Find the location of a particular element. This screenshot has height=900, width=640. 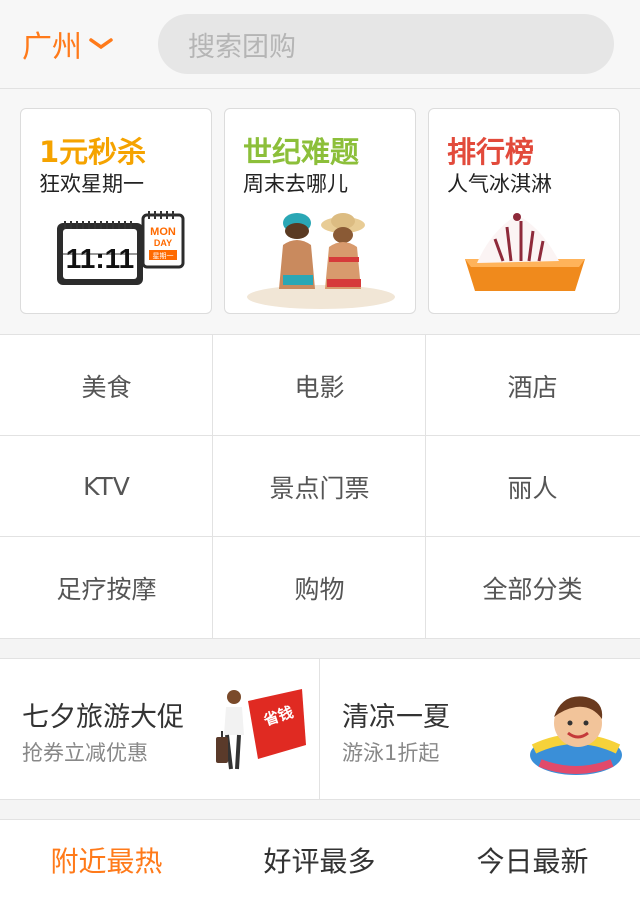

svg-text: MON is located at coordinates (163, 232).